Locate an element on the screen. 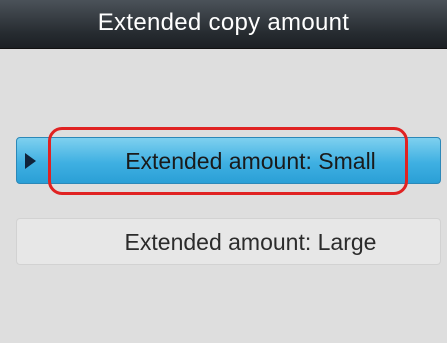  menu-item-extended-amount-small: Extended amount: Small is located at coordinates (228, 160).